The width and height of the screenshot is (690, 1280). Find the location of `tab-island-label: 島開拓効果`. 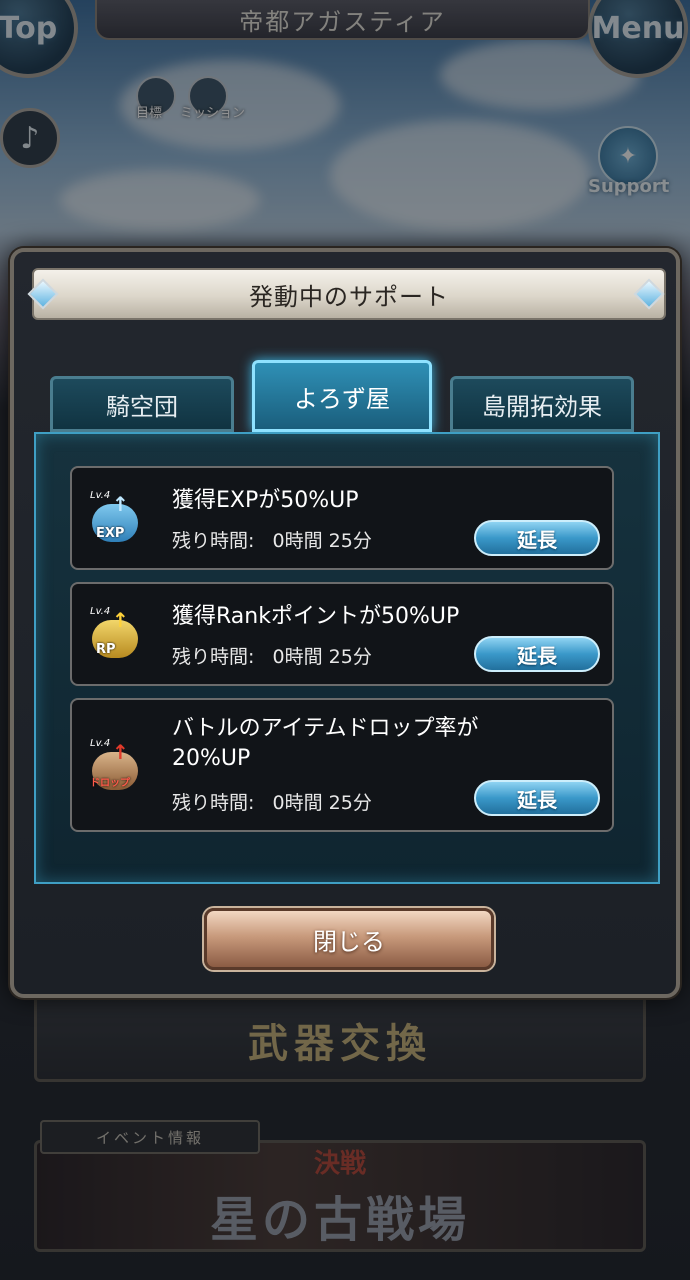

tab-island-label: 島開拓効果 is located at coordinates (542, 406).